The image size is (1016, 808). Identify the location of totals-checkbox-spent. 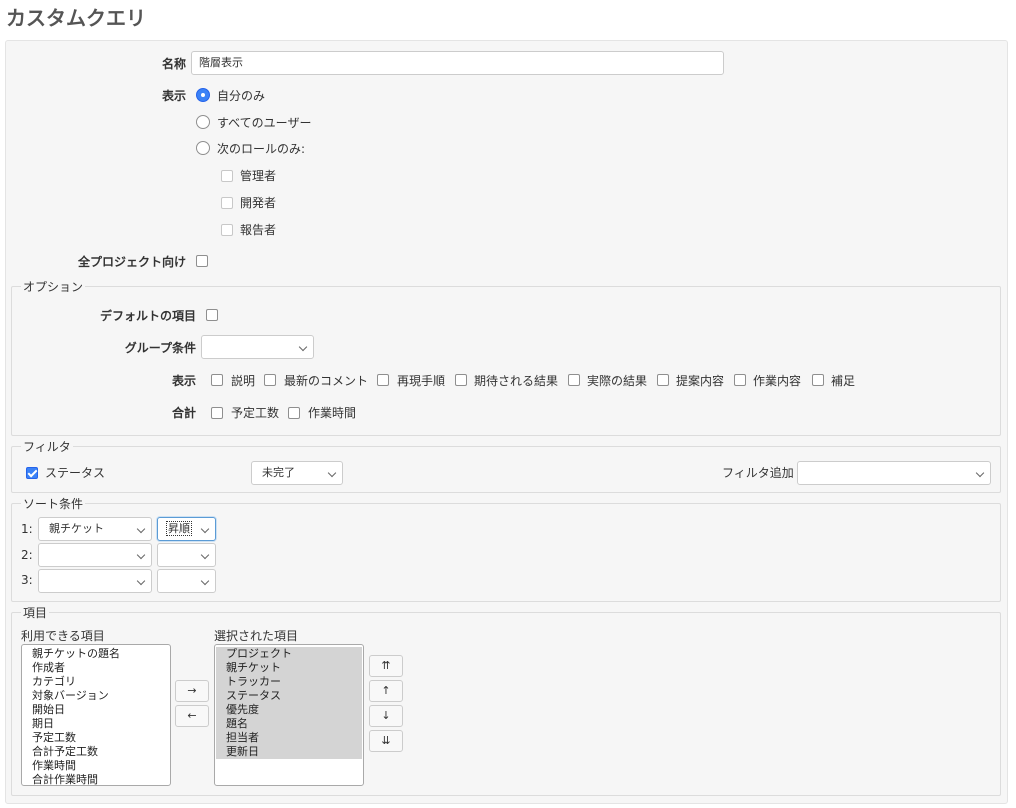
(294, 413).